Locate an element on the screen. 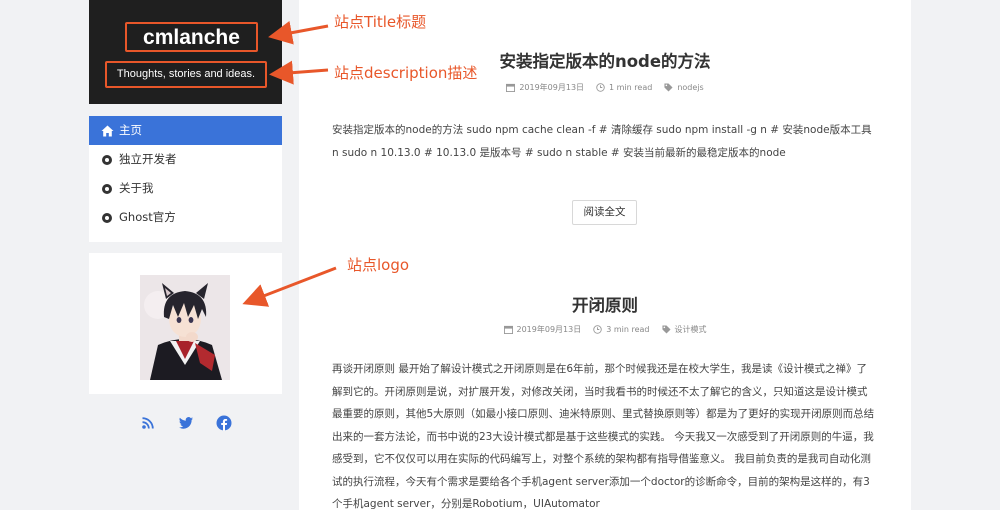  nav-item-label: 关于我 is located at coordinates (136, 188).